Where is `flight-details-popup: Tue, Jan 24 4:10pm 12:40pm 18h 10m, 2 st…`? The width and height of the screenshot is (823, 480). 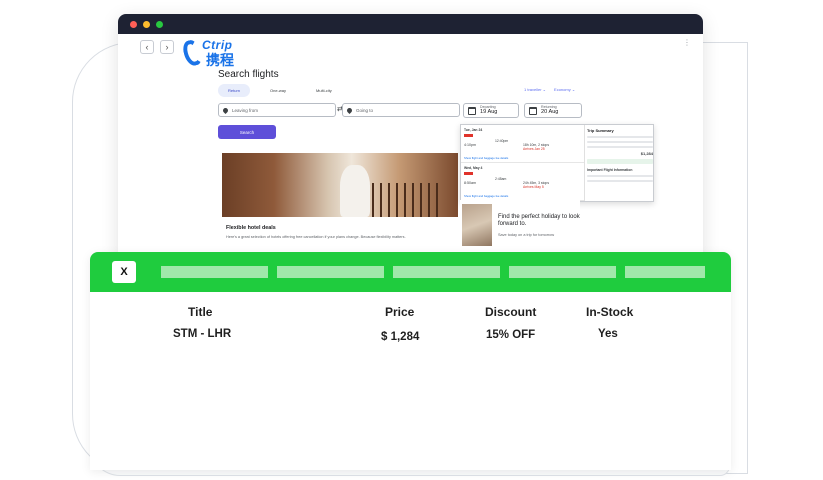 flight-details-popup: Tue, Jan 24 4:10pm 12:40pm 18h 10m, 2 st… is located at coordinates (557, 163).